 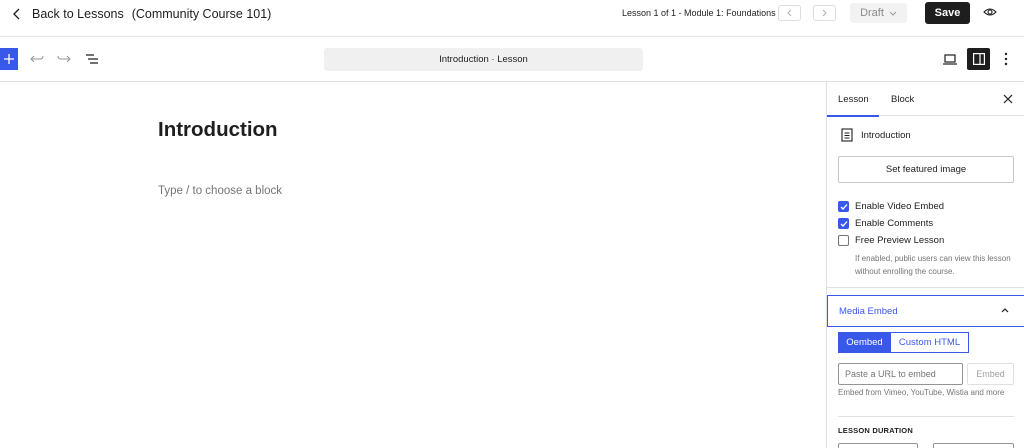 I want to click on previous-lesson-button, so click(x=789, y=13).